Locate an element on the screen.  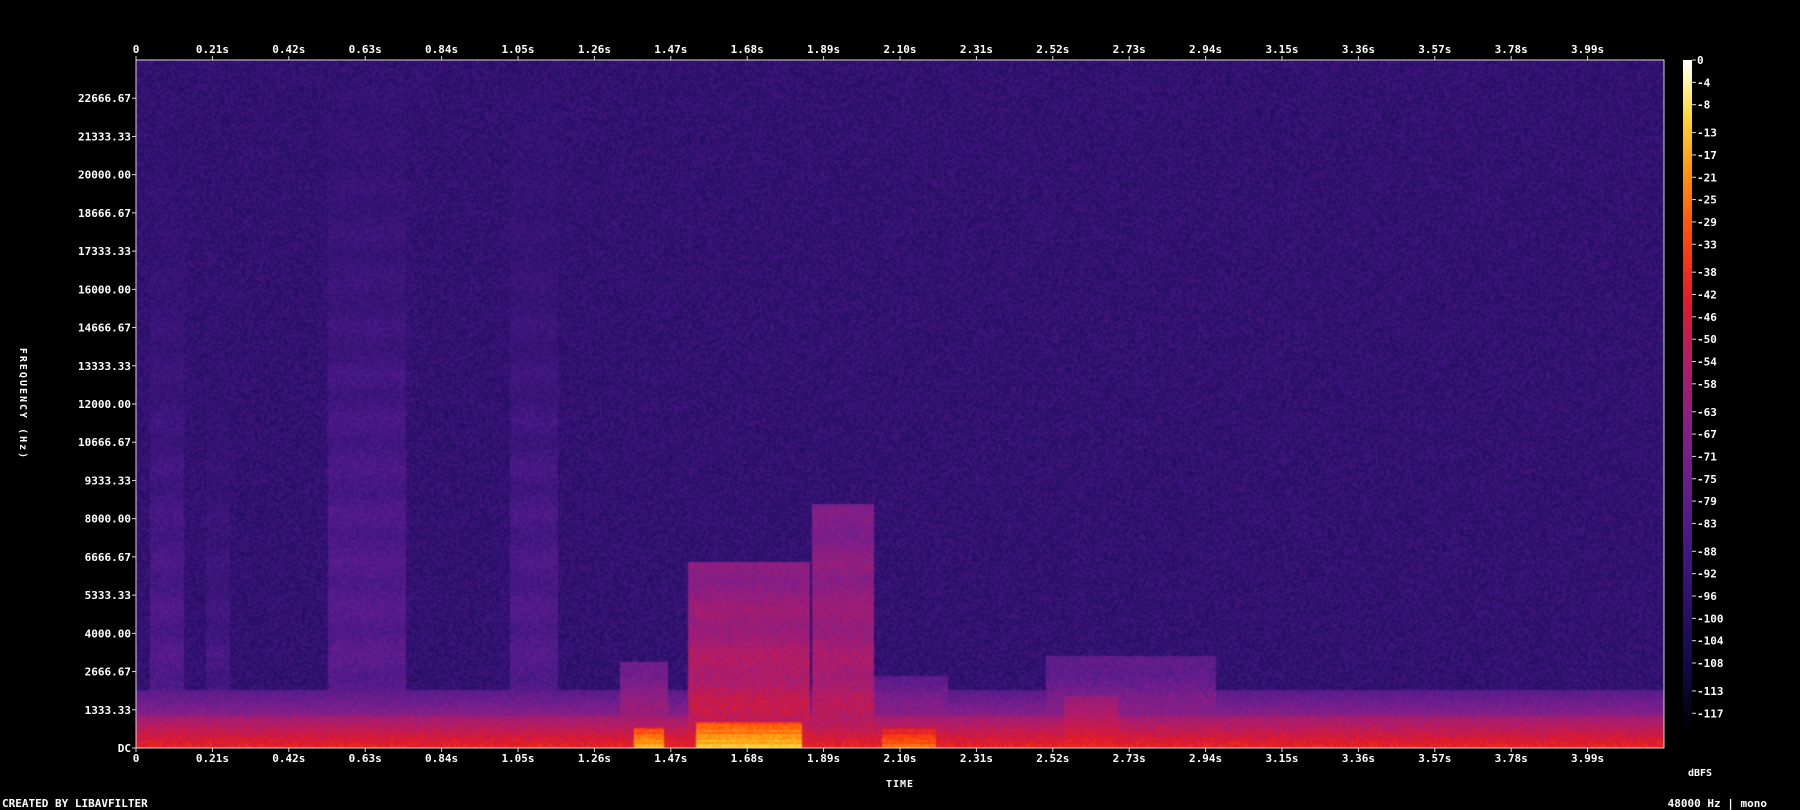
x-tick-label-top: 2.52s is located at coordinates (1052, 49).